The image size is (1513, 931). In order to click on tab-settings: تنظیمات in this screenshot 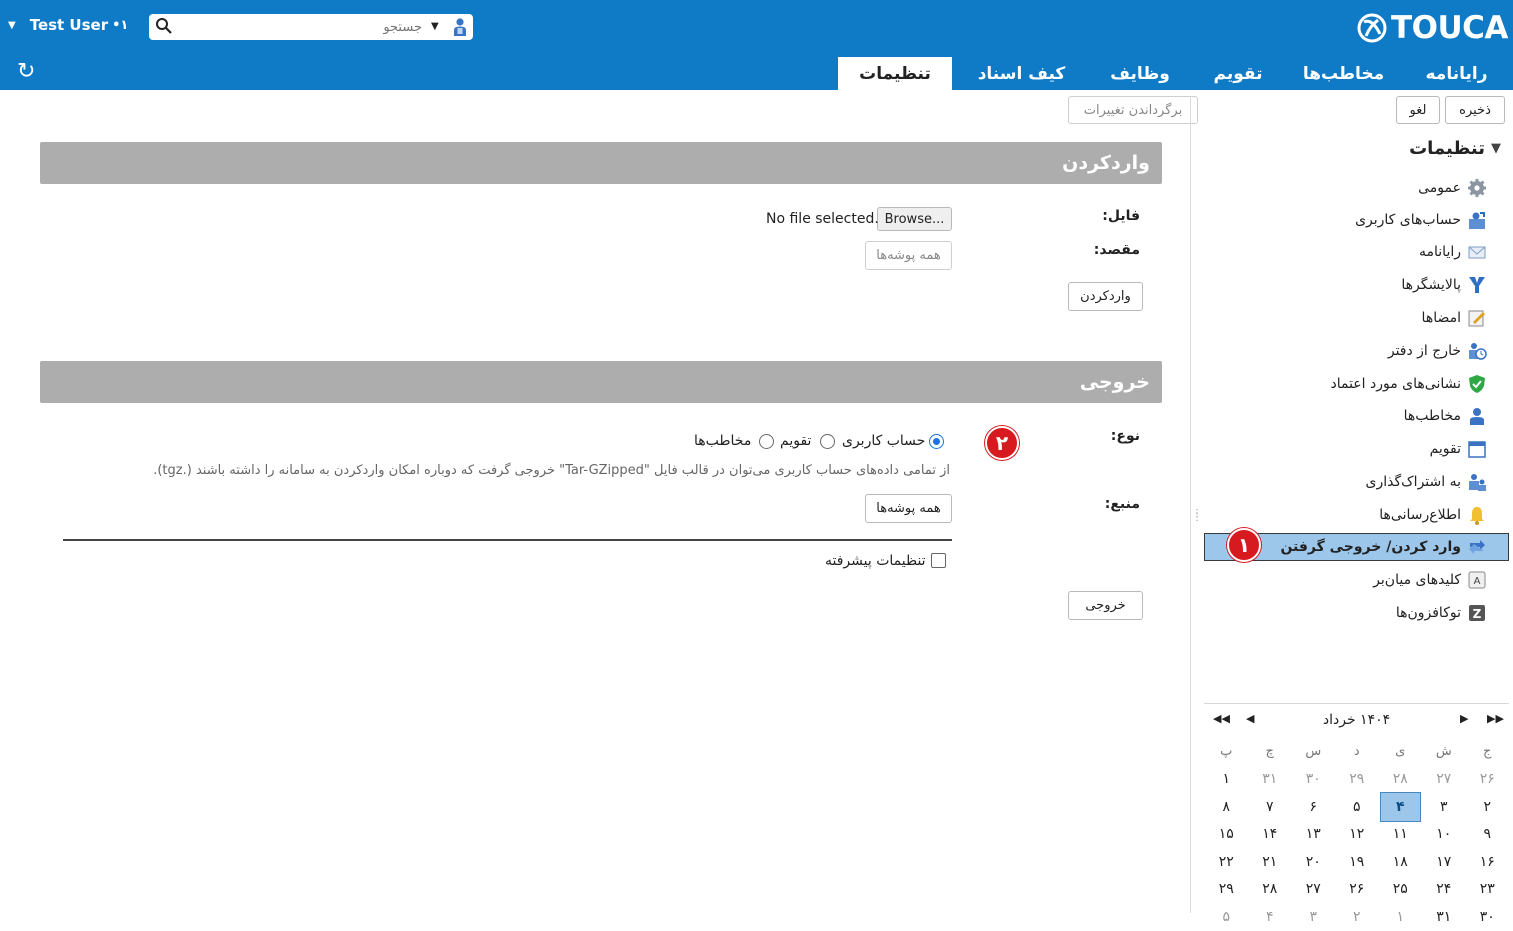, I will do `click(895, 73)`.